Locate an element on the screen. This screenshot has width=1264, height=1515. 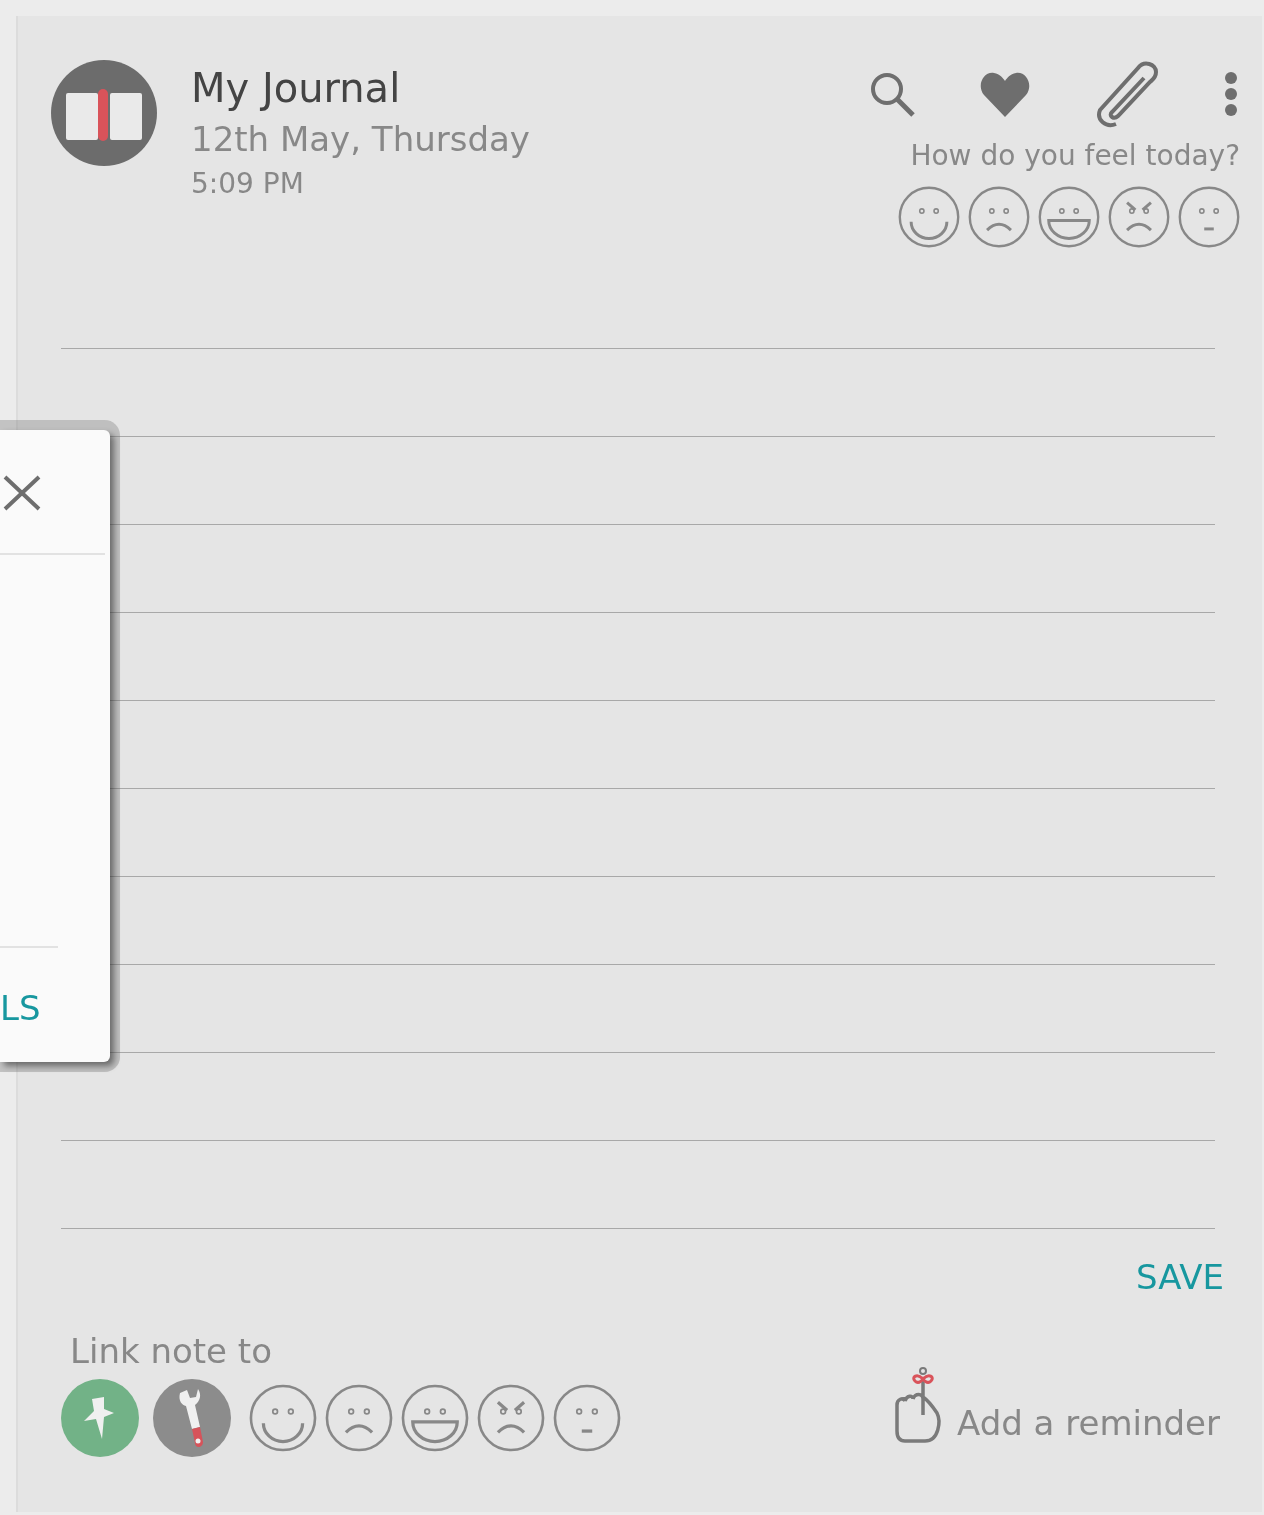
heart-icon is located at coordinates (1005, 94).